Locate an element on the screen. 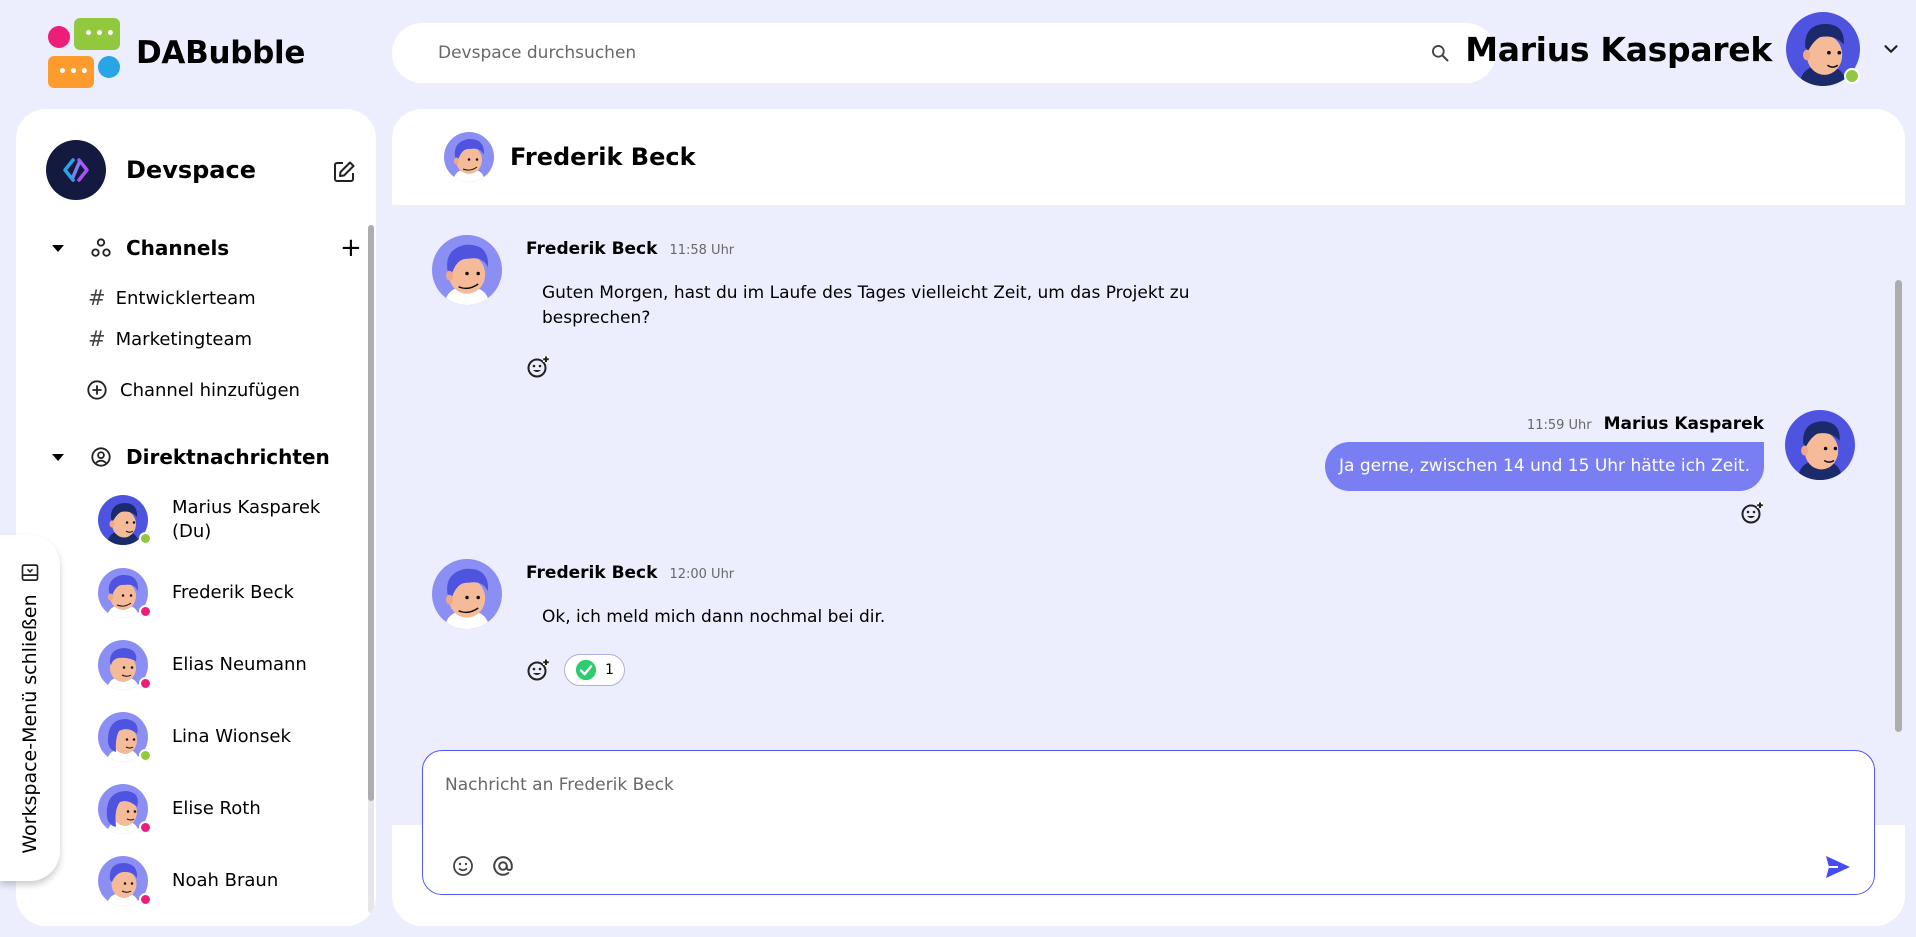 This screenshot has height=937, width=1916. message-text: Ok, ich meld mich dann nochmal bei dir. is located at coordinates (714, 617).